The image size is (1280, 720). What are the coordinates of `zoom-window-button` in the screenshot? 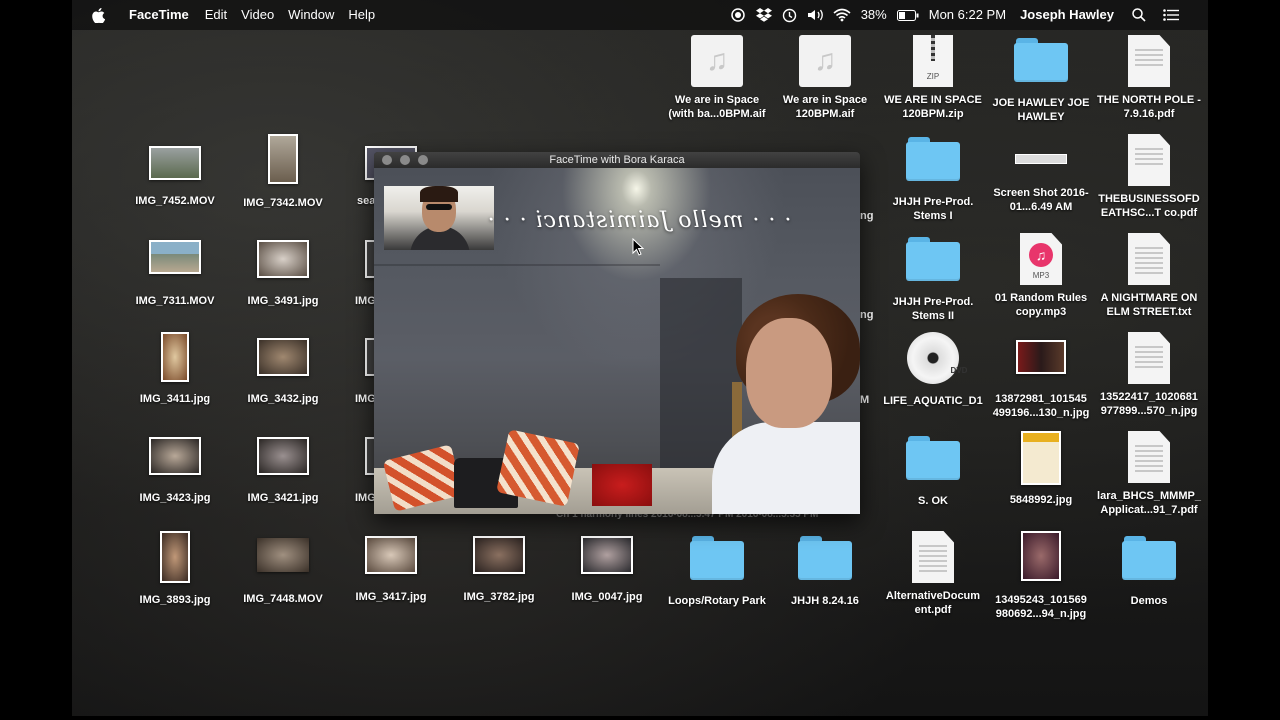 It's located at (423, 160).